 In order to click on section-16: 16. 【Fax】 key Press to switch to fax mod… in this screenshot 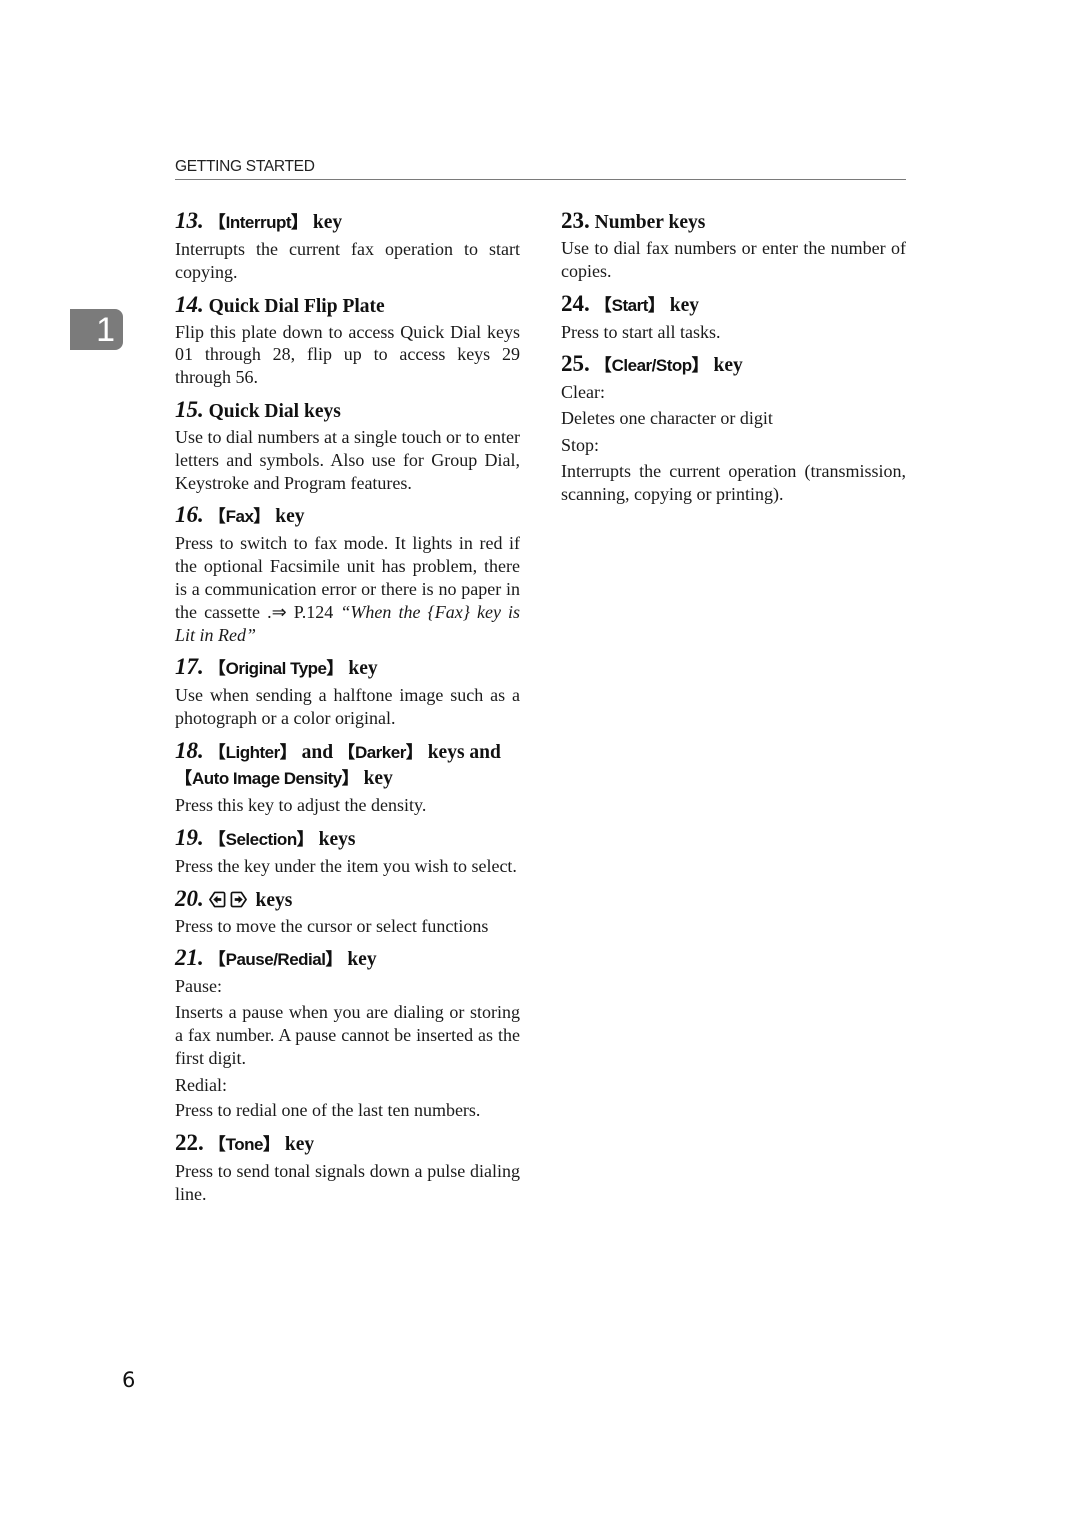, I will do `click(347, 574)`.